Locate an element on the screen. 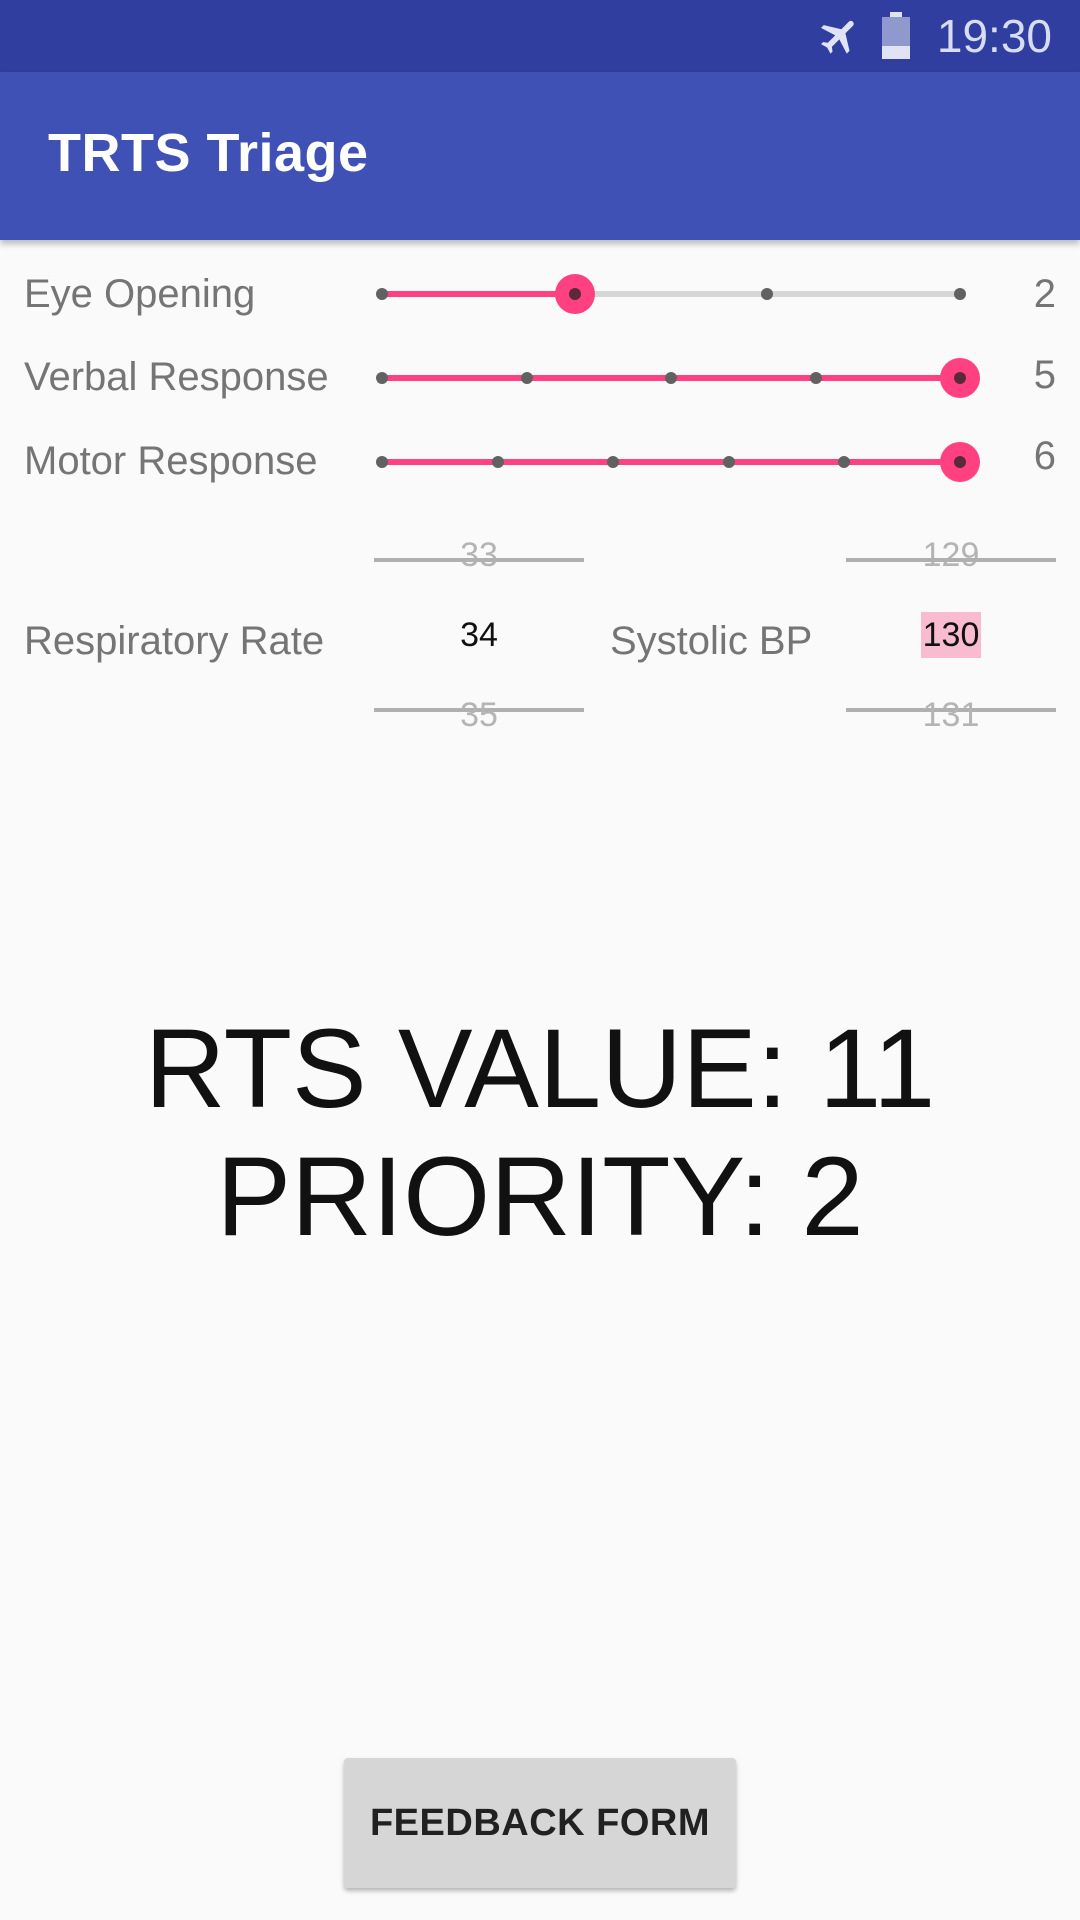 This screenshot has height=1920, width=1080. systolic-bp-prev: 129 is located at coordinates (951, 555).